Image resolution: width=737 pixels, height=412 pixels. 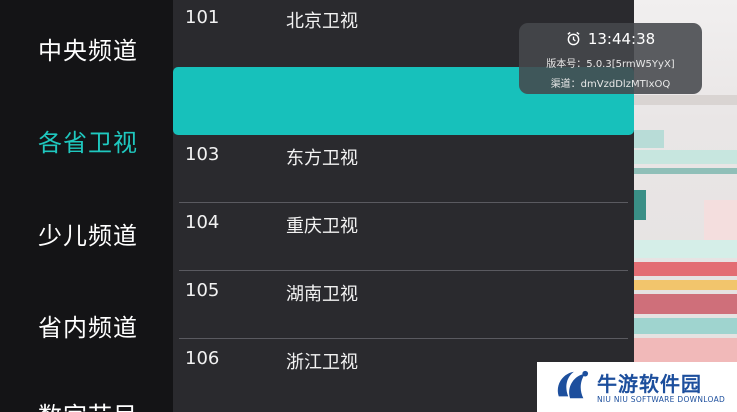 What do you see at coordinates (88, 325) in the screenshot?
I see `category-local: 省内频道` at bounding box center [88, 325].